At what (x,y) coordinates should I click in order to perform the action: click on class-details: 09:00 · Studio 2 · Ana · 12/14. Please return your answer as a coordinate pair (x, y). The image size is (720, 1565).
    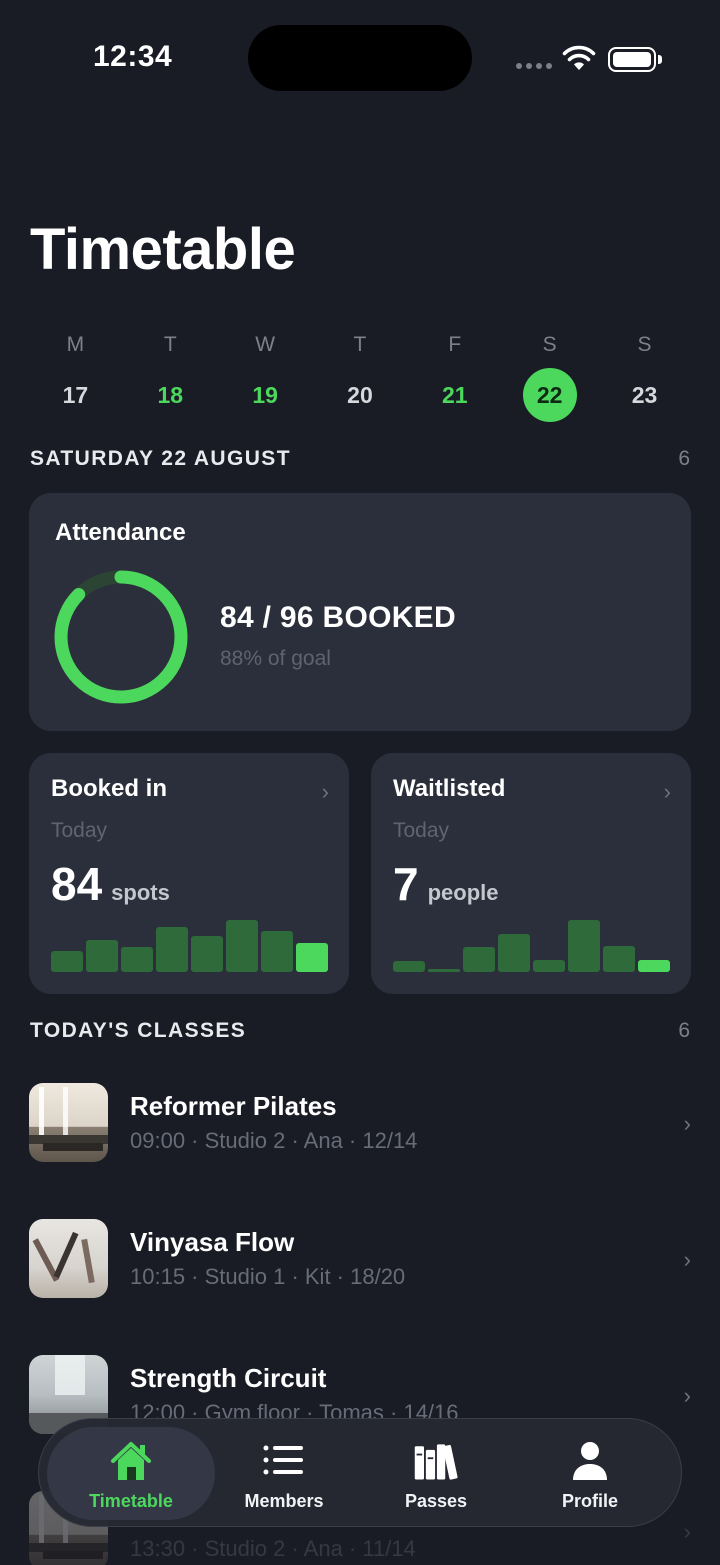
    Looking at the image, I should click on (274, 1140).